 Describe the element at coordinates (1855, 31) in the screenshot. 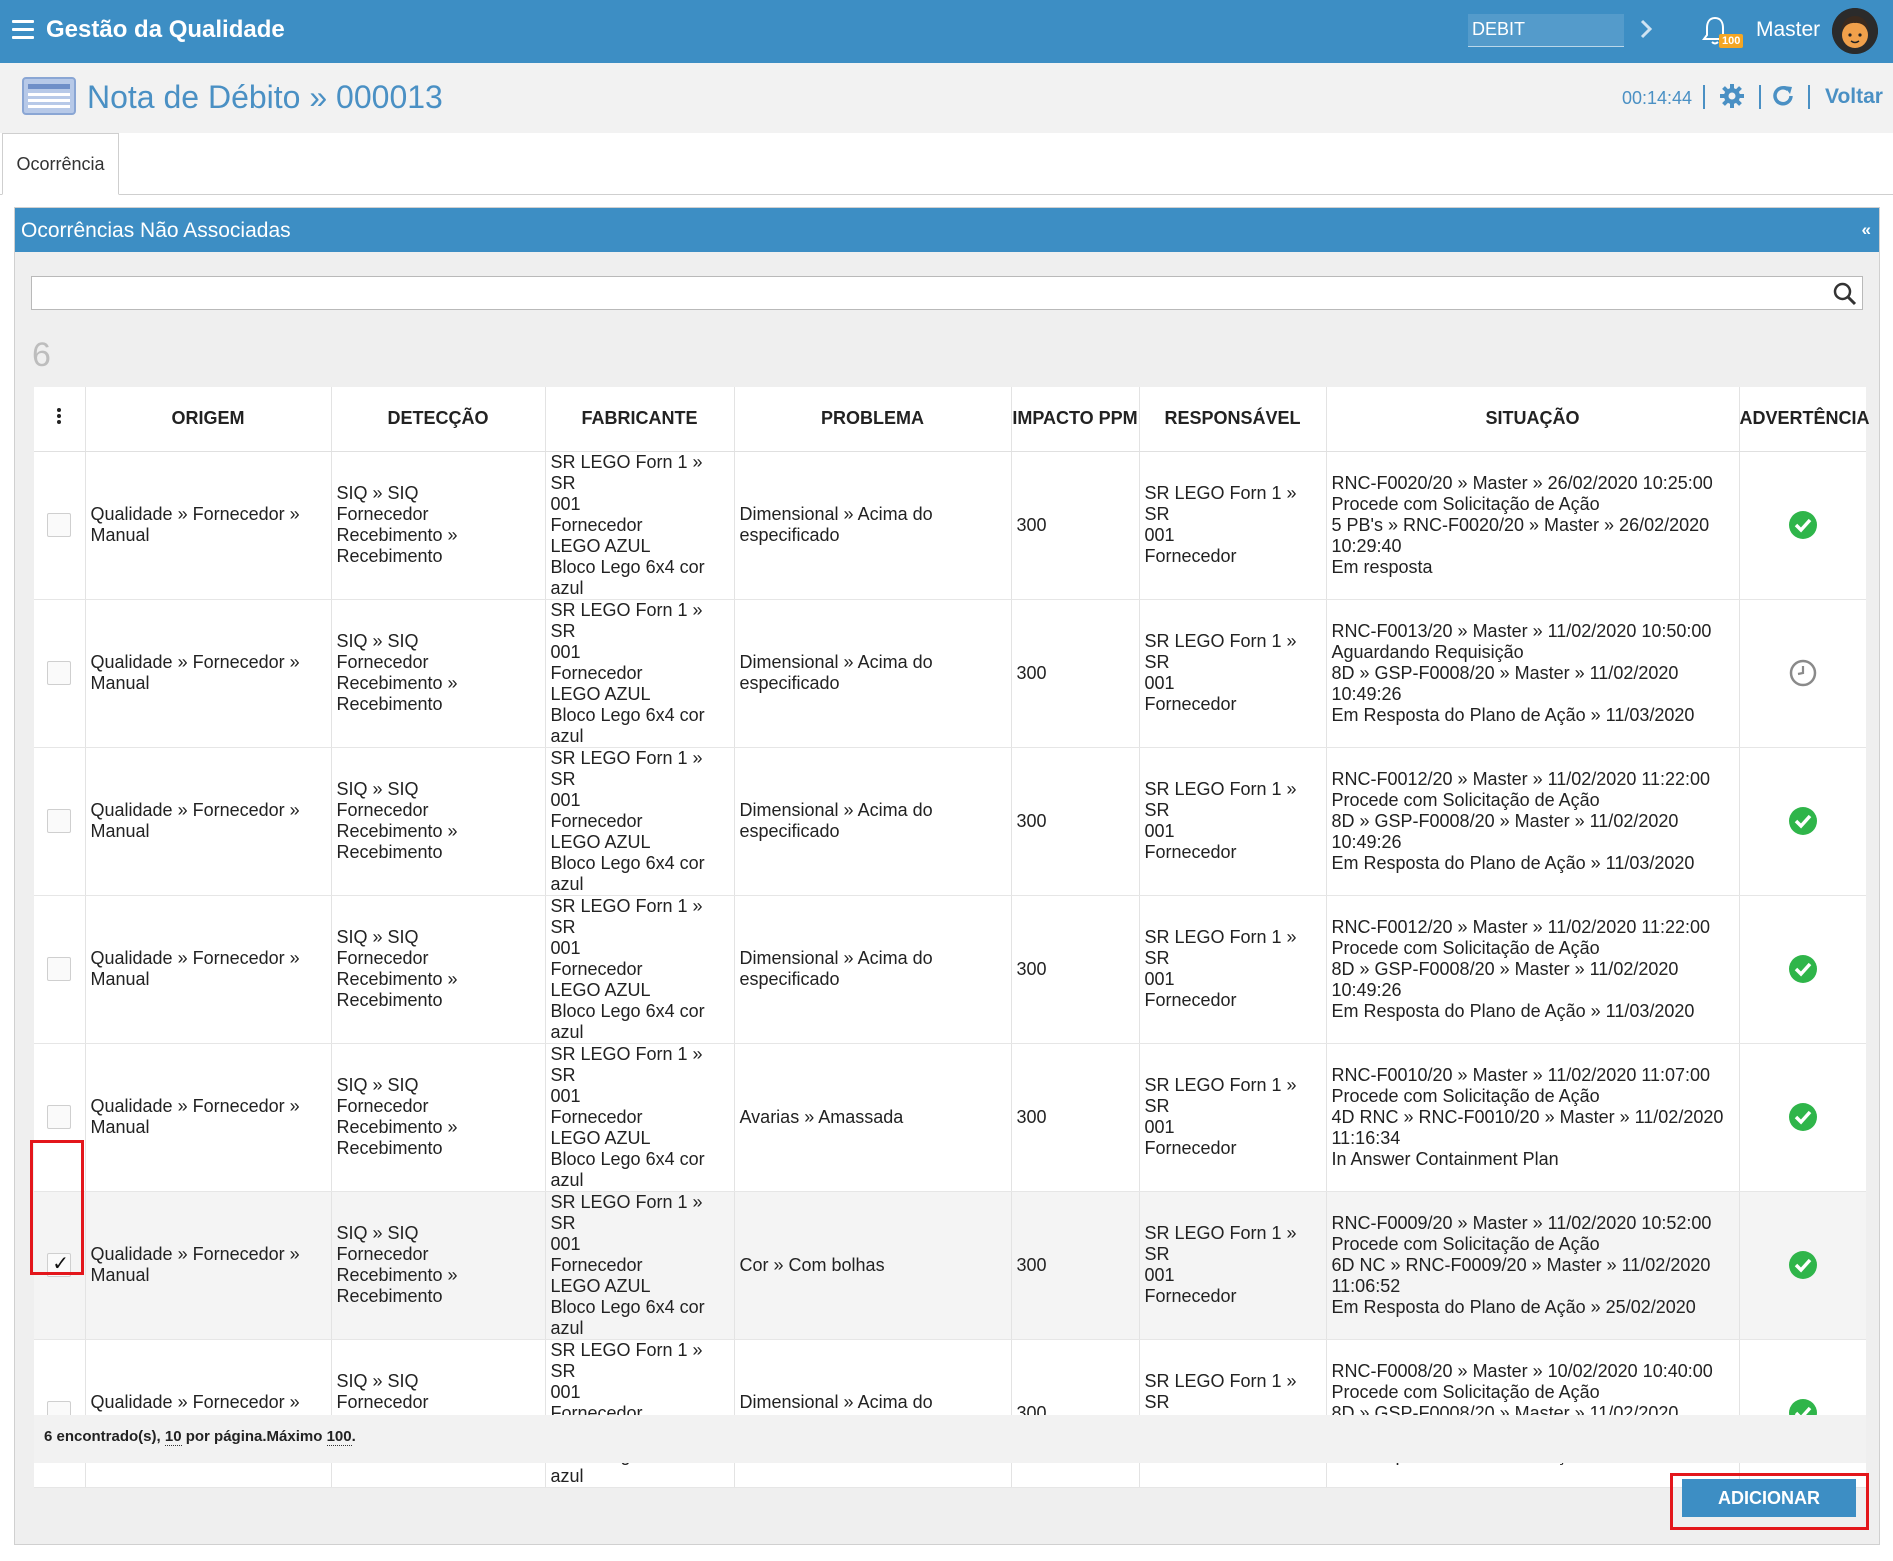

I see `avatar` at that location.